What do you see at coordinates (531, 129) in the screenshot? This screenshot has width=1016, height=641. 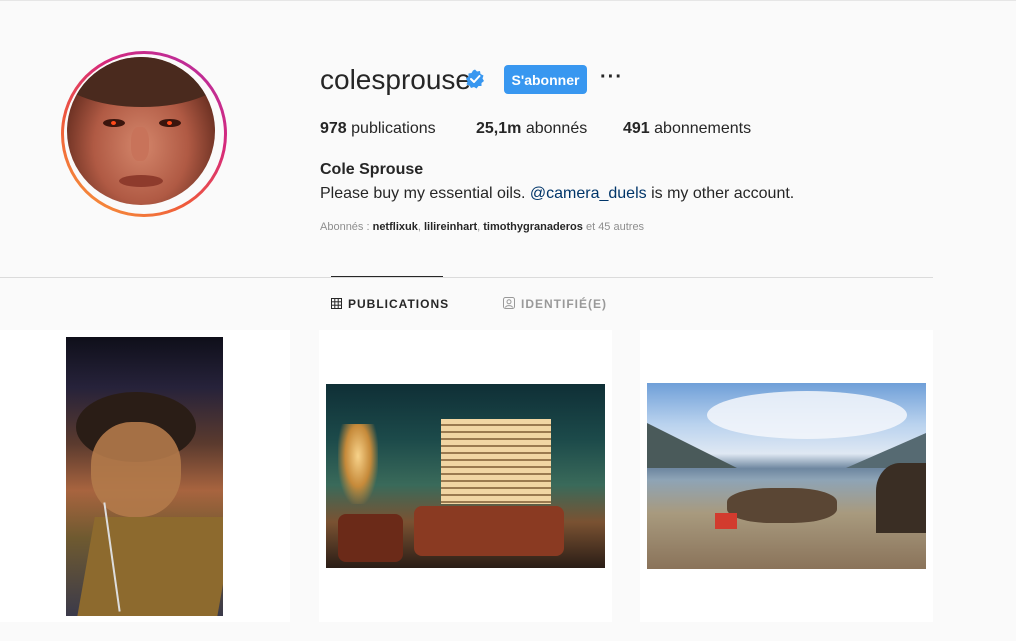 I see `stat-followers: 25,1m abonnés` at bounding box center [531, 129].